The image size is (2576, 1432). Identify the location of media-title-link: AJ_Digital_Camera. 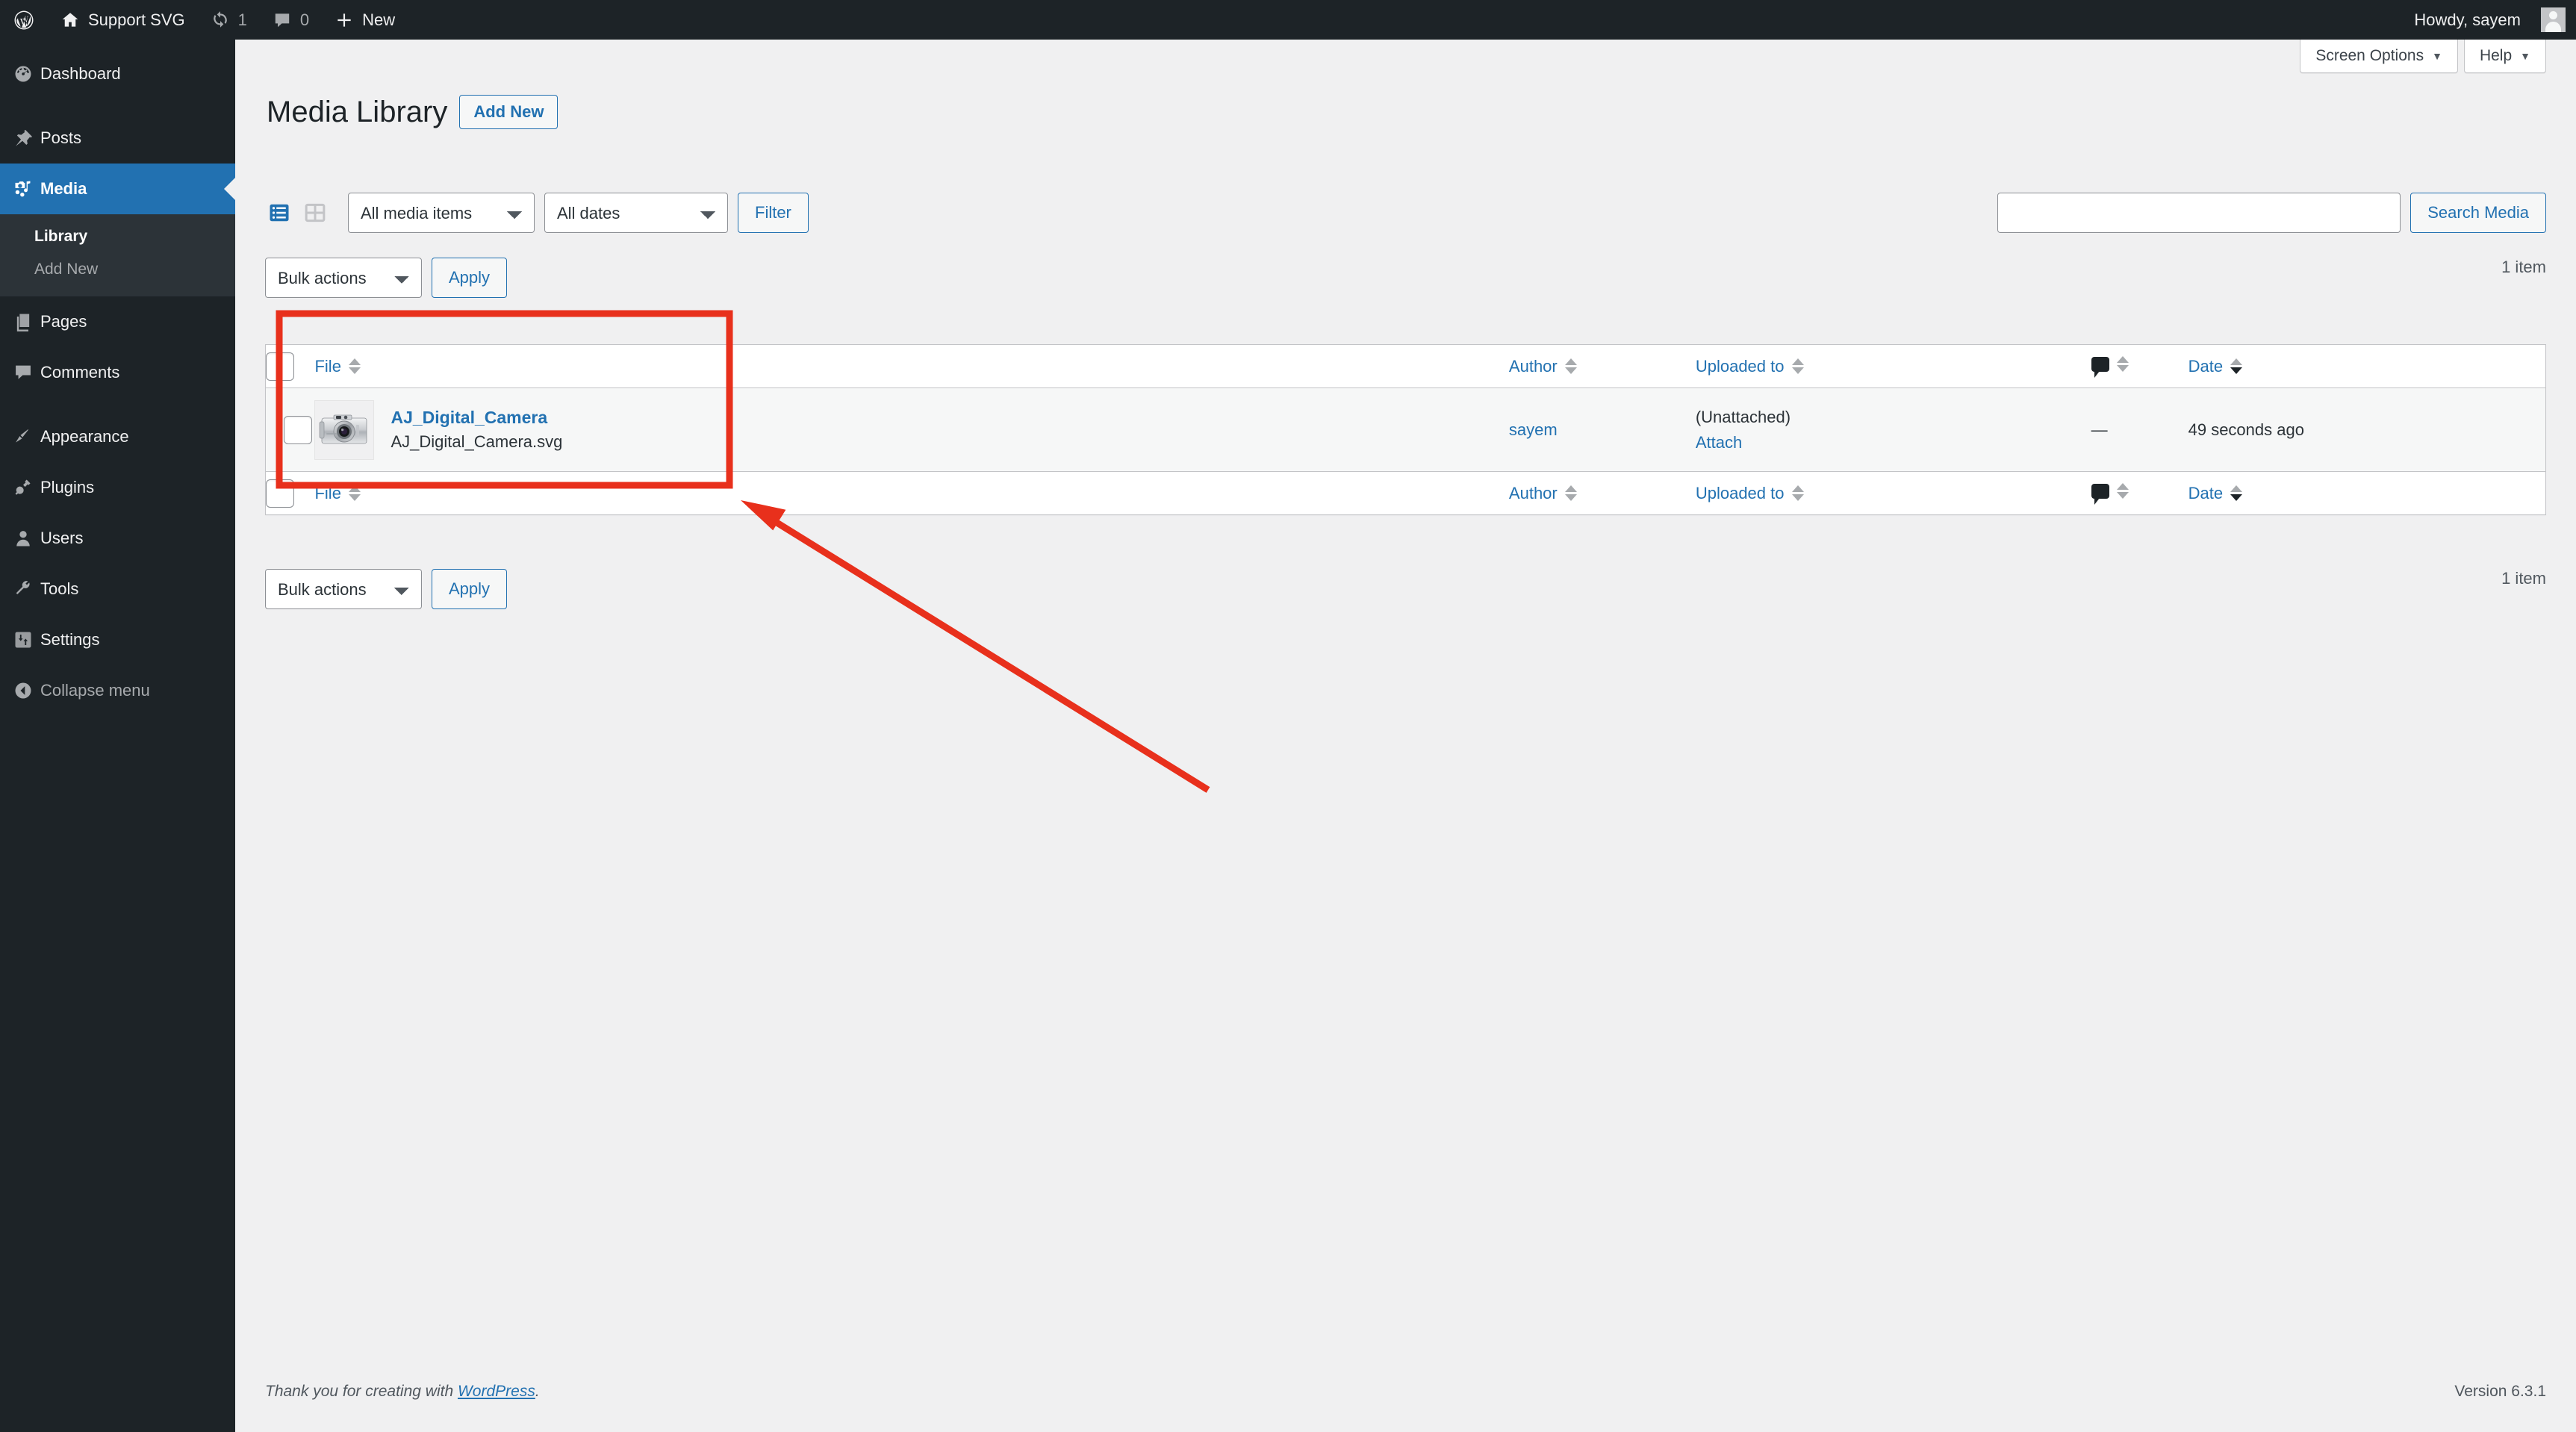
(476, 418).